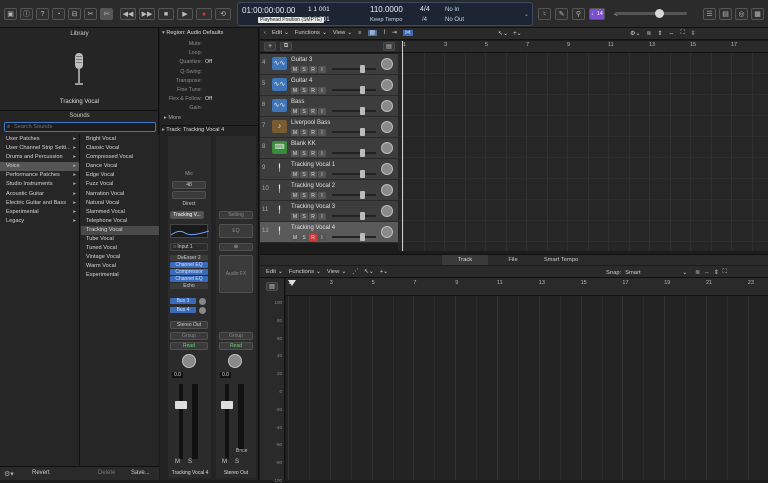 The height and width of the screenshot is (483, 768). What do you see at coordinates (120, 184) in the screenshot?
I see `patch-item: Fuzz Vocal` at bounding box center [120, 184].